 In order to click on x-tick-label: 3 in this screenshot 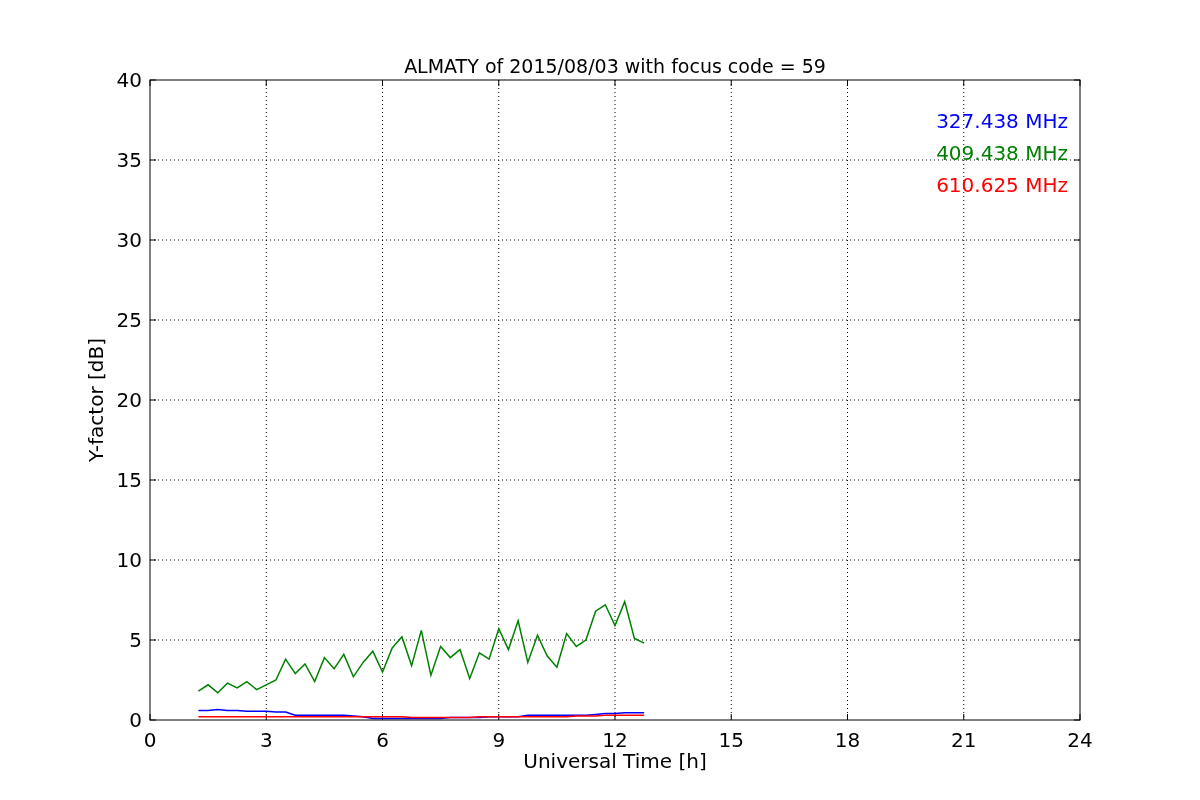, I will do `click(266, 740)`.